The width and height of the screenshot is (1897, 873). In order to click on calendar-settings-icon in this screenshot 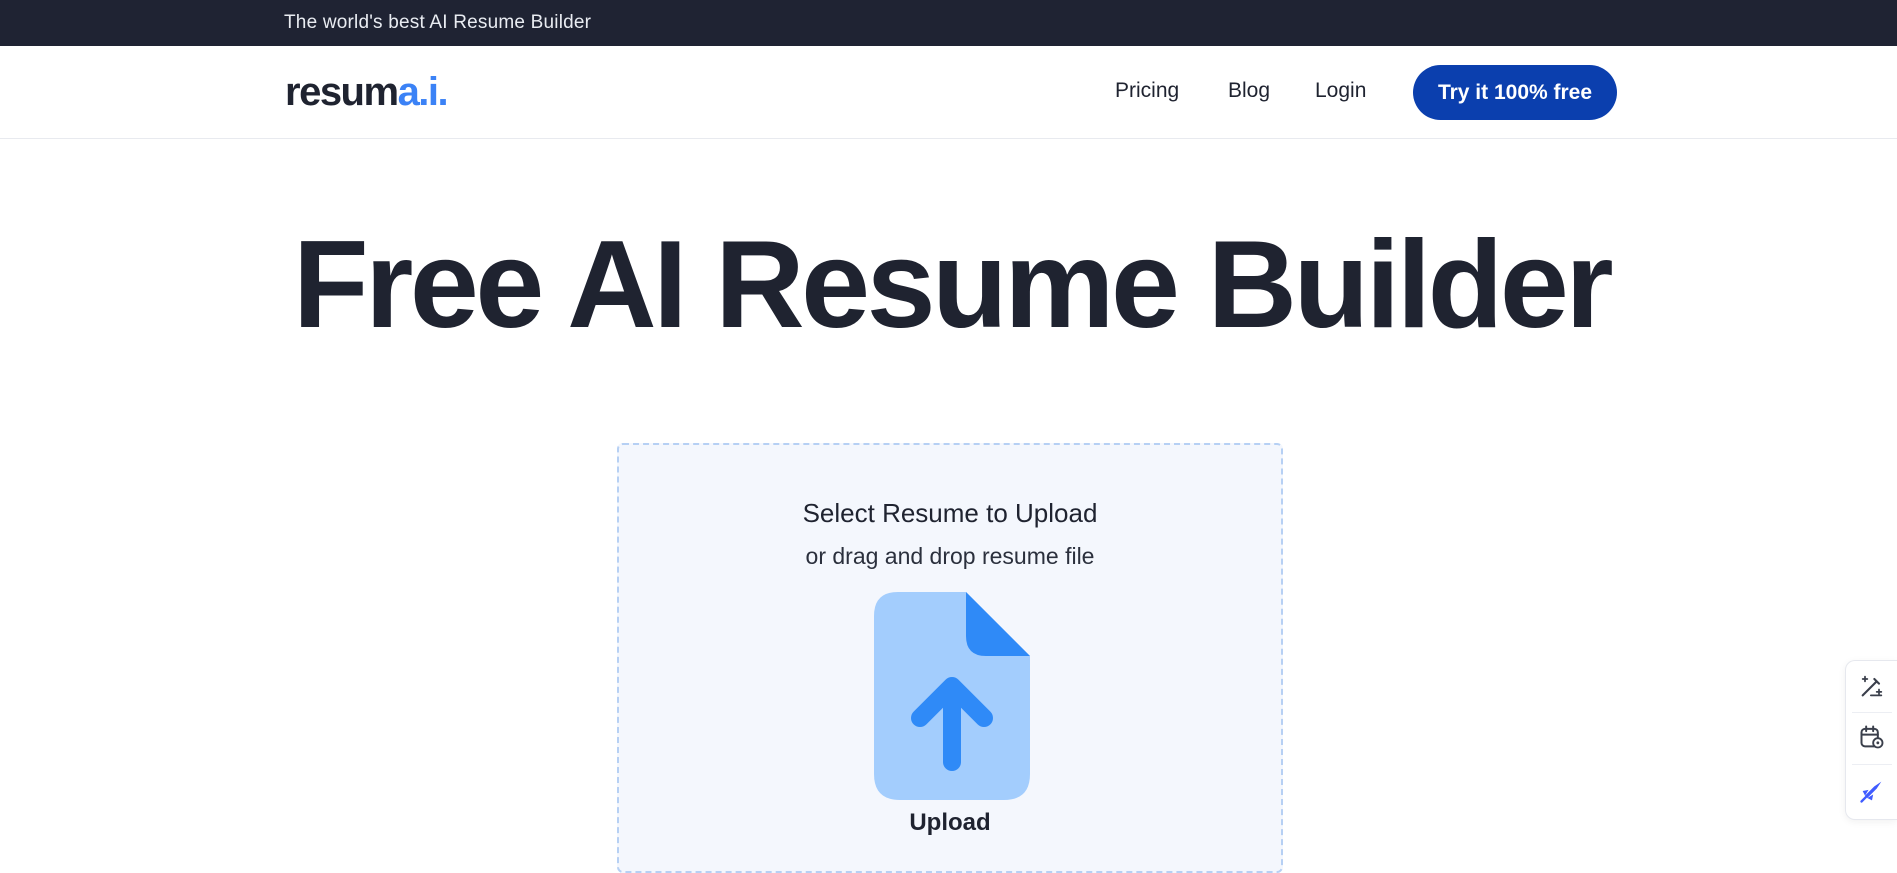, I will do `click(1872, 737)`.